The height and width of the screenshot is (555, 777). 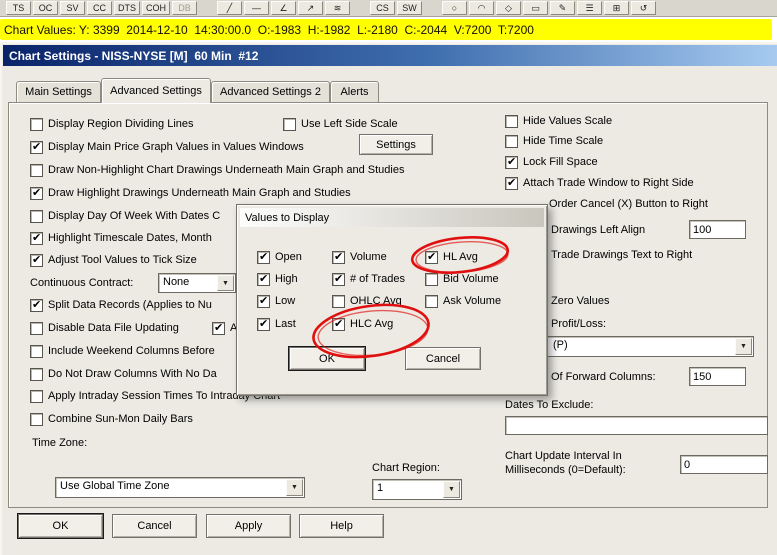 I want to click on diamond-tool-icon: ◇, so click(x=508, y=8).